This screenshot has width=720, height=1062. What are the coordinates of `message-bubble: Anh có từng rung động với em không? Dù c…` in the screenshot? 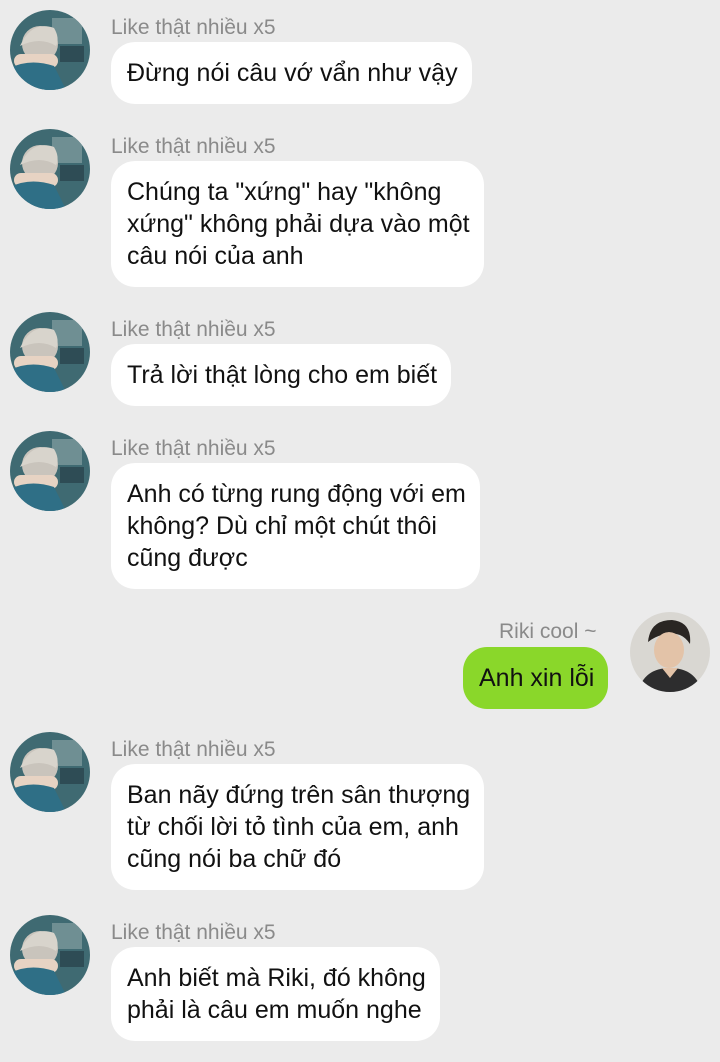 It's located at (295, 526).